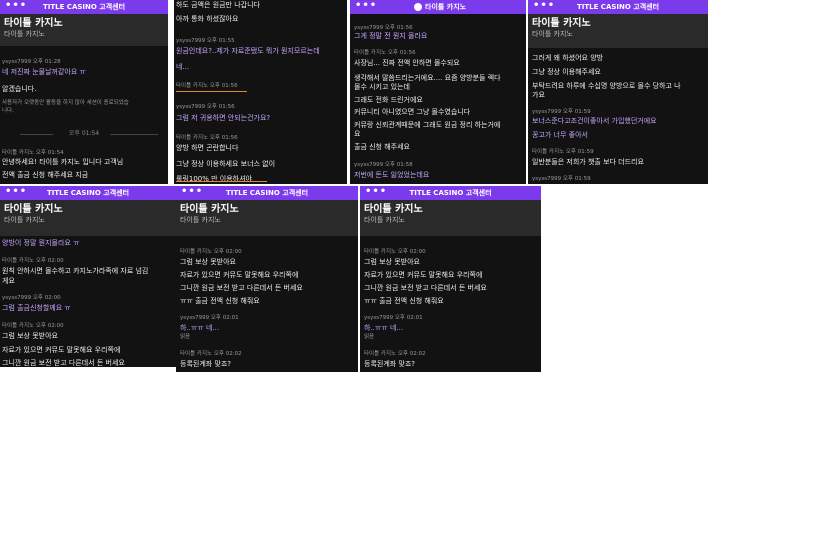 This screenshot has height=533, width=835. What do you see at coordinates (568, 58) in the screenshot?
I see `agent-message: 그러게 왜 하셨어요 양방` at bounding box center [568, 58].